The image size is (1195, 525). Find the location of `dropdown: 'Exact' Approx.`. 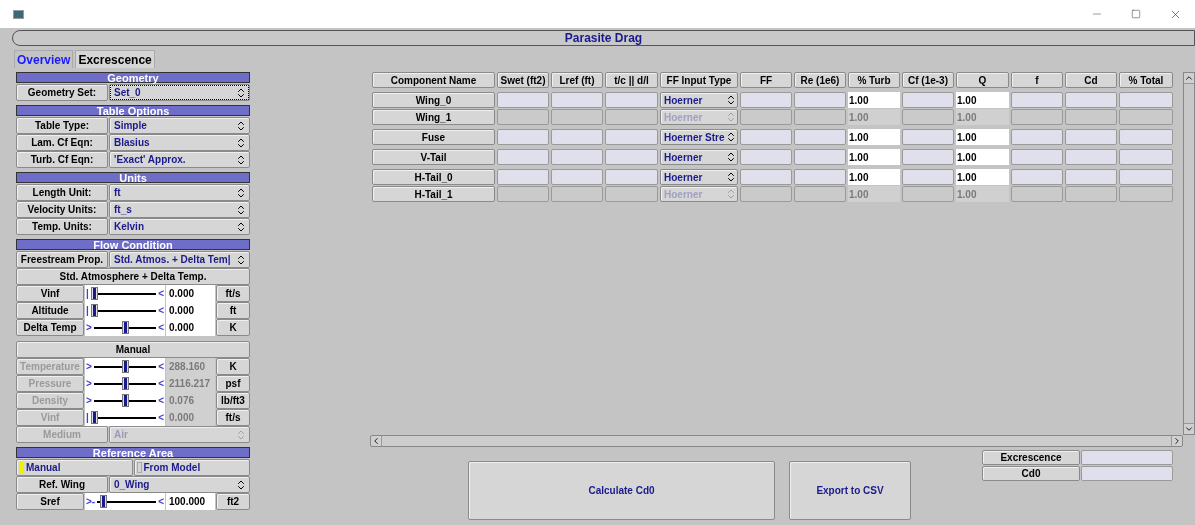

dropdown: 'Exact' Approx. is located at coordinates (179, 159).